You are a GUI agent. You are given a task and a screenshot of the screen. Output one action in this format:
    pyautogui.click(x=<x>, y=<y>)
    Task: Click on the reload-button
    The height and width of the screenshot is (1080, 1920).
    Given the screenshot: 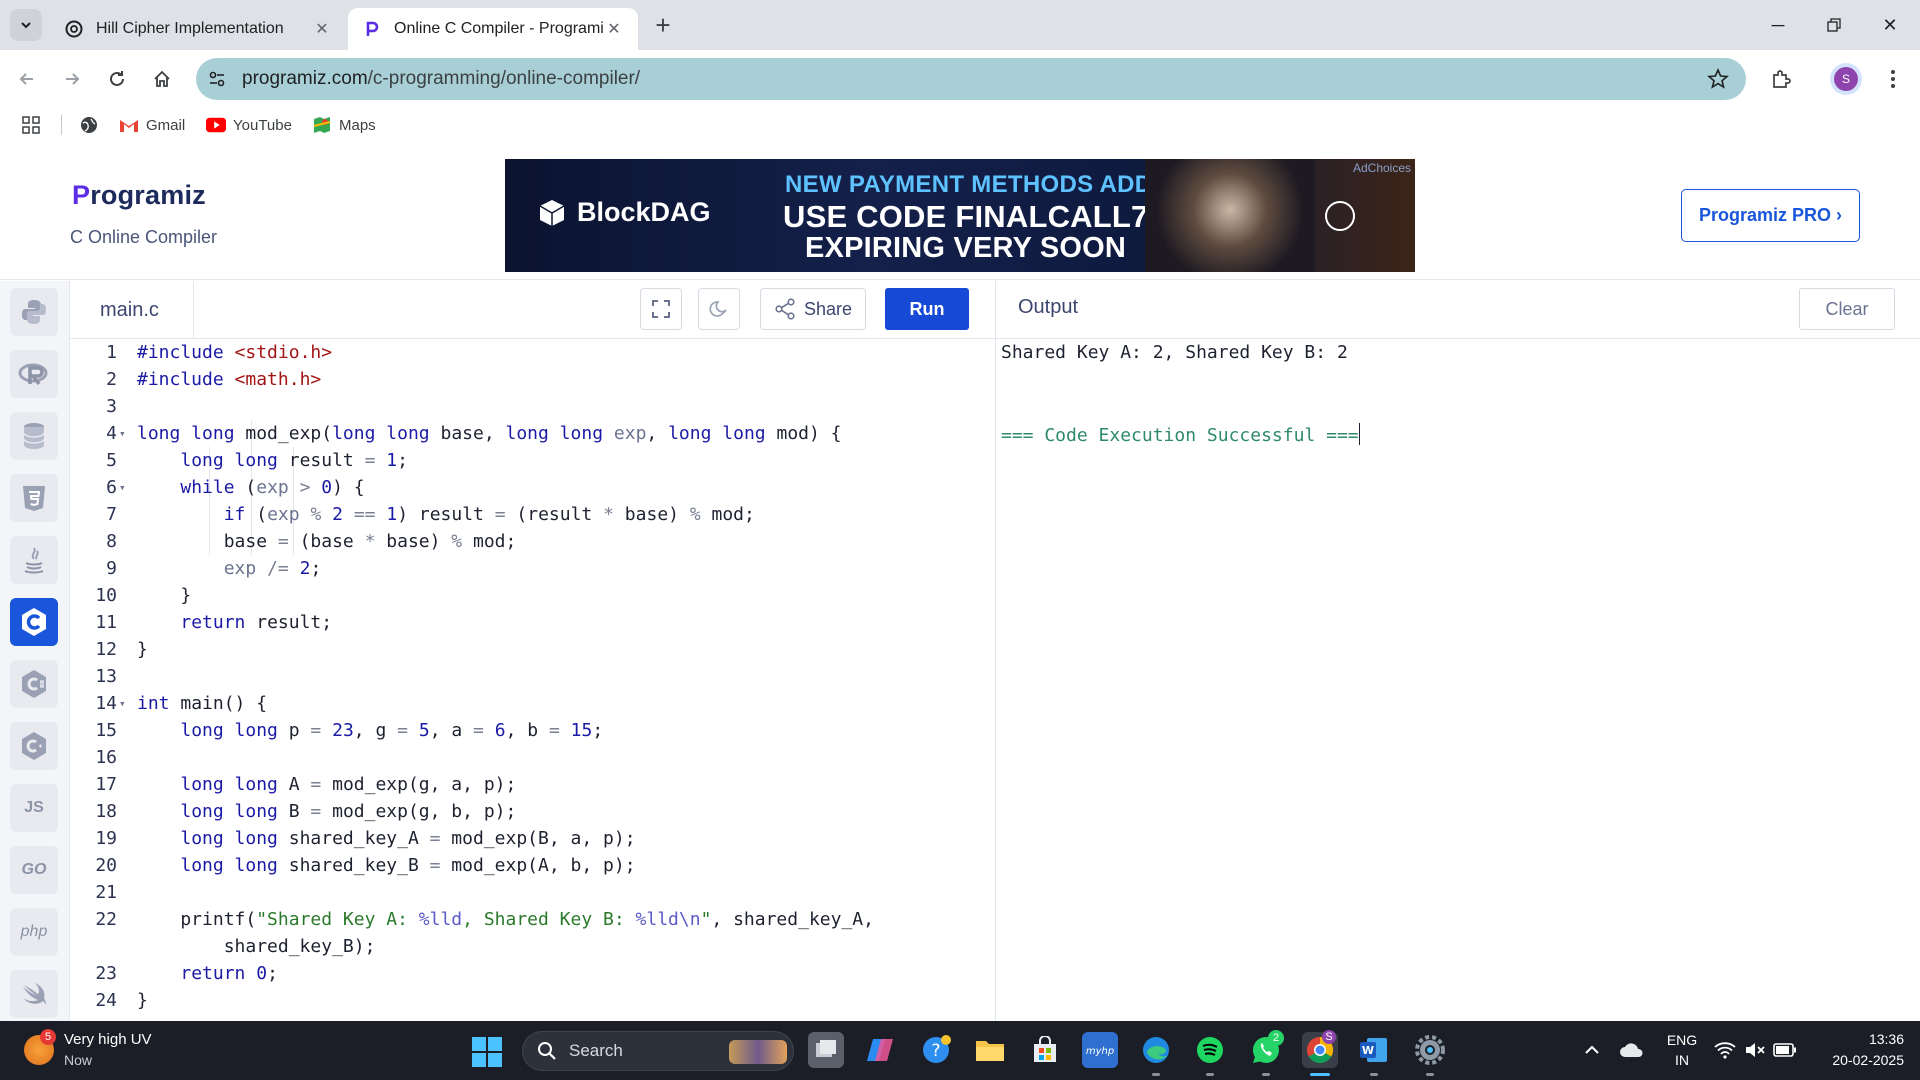 What is the action you would take?
    pyautogui.click(x=117, y=79)
    